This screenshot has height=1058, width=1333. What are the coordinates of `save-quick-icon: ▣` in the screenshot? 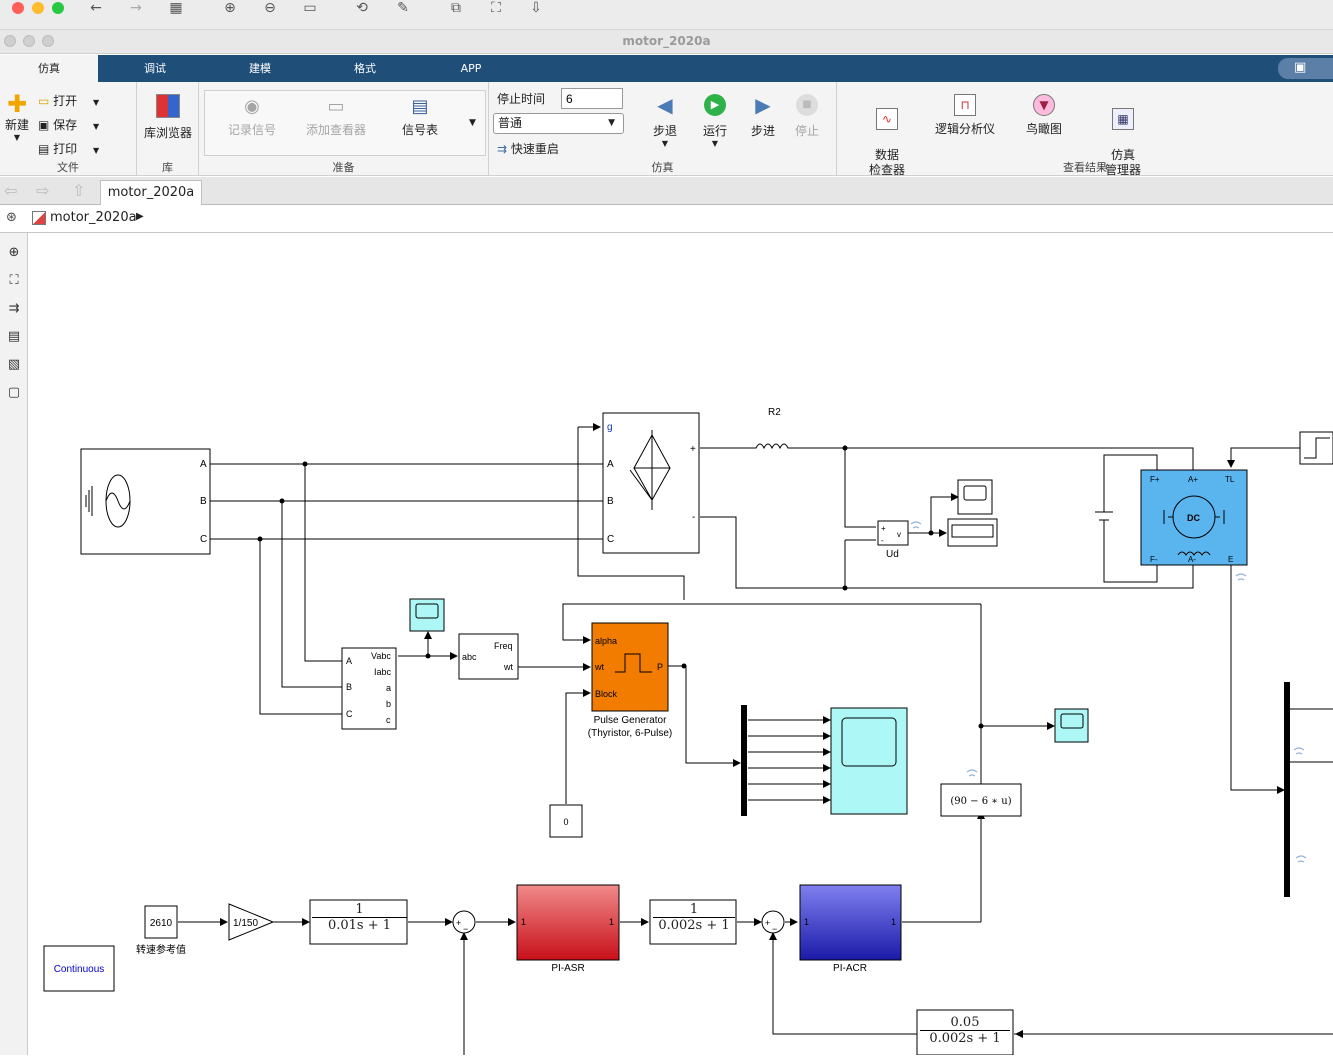 It's located at (1300, 67).